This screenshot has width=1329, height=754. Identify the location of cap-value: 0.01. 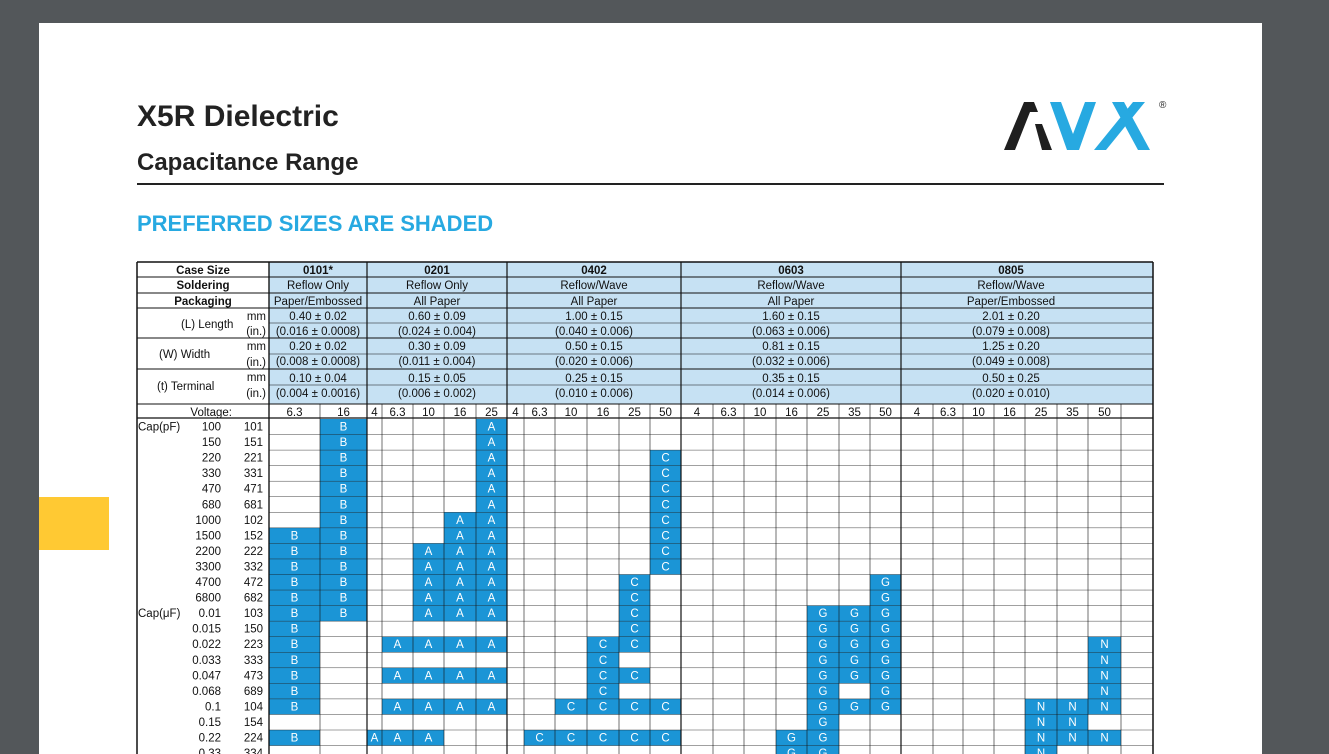
(210, 614).